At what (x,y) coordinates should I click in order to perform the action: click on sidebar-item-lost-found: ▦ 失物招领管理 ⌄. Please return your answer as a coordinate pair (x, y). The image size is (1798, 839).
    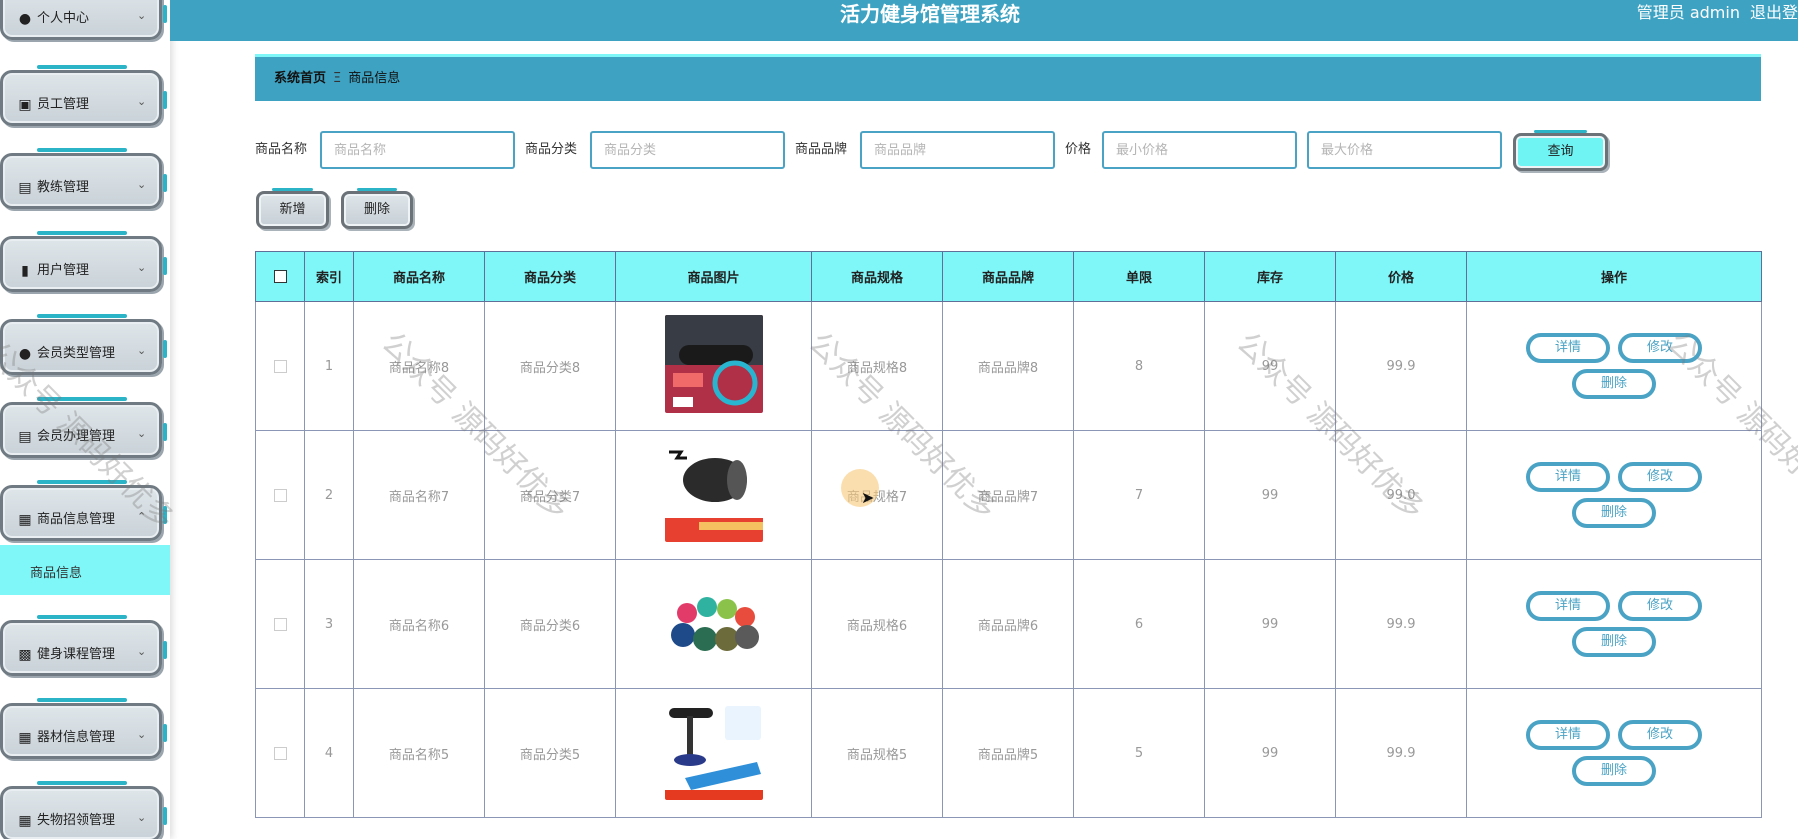
    Looking at the image, I should click on (83, 809).